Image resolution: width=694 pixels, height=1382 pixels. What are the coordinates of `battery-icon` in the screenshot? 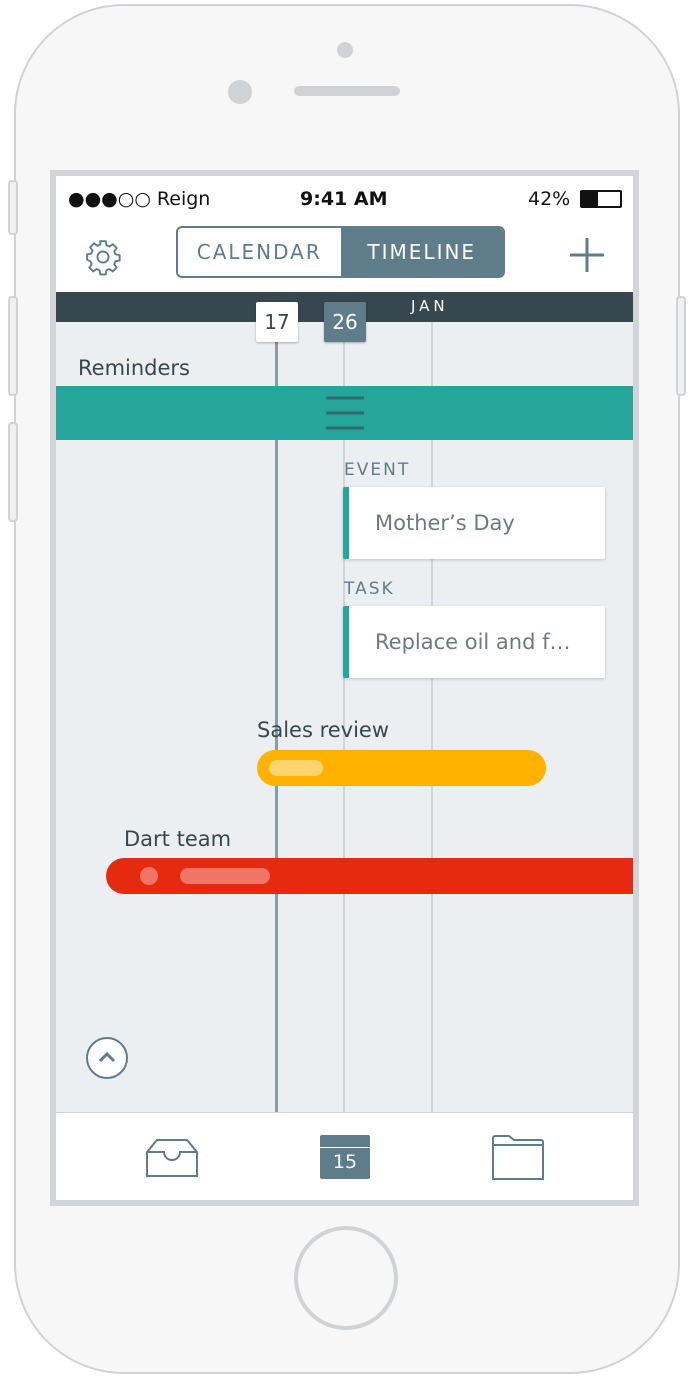 It's located at (601, 199).